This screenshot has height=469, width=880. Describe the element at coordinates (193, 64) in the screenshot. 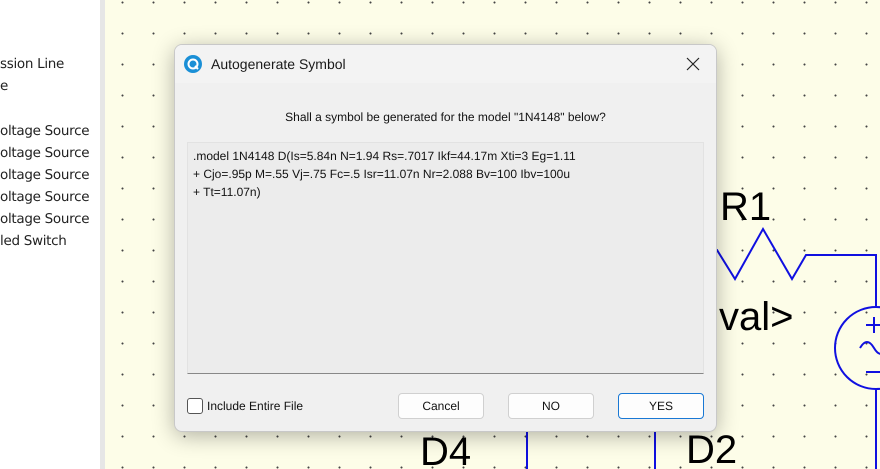

I see `app-logo-icon` at that location.